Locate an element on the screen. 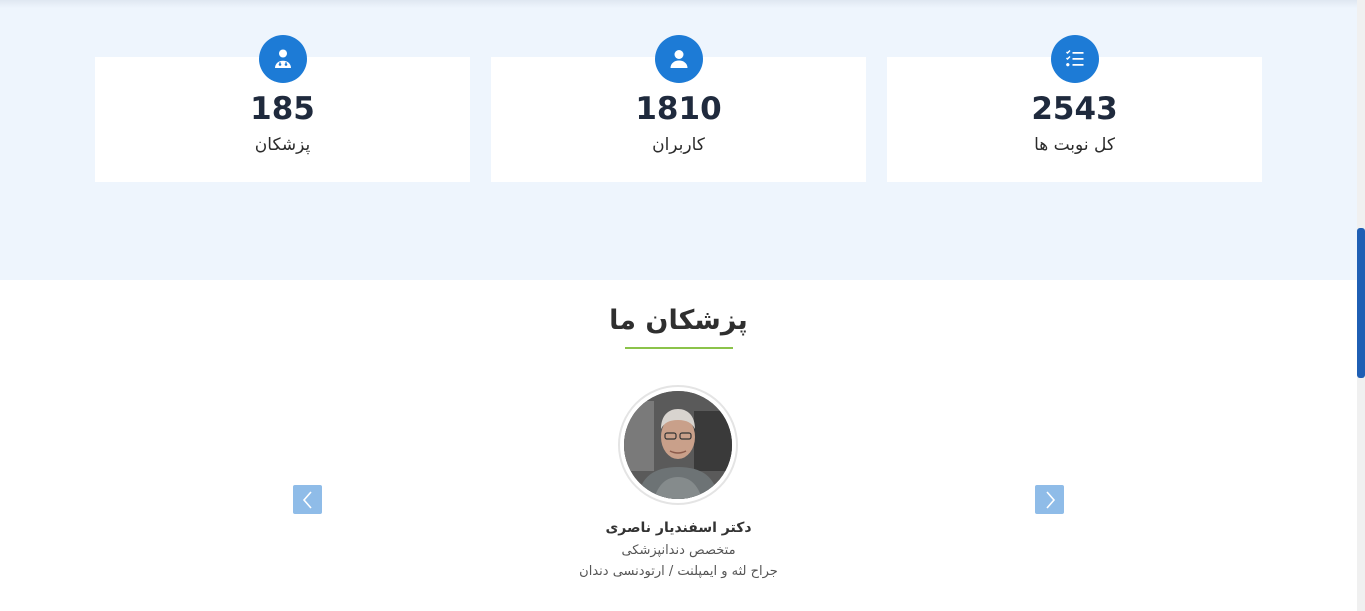 This screenshot has height=611, width=1365. user-icon is located at coordinates (678, 59).